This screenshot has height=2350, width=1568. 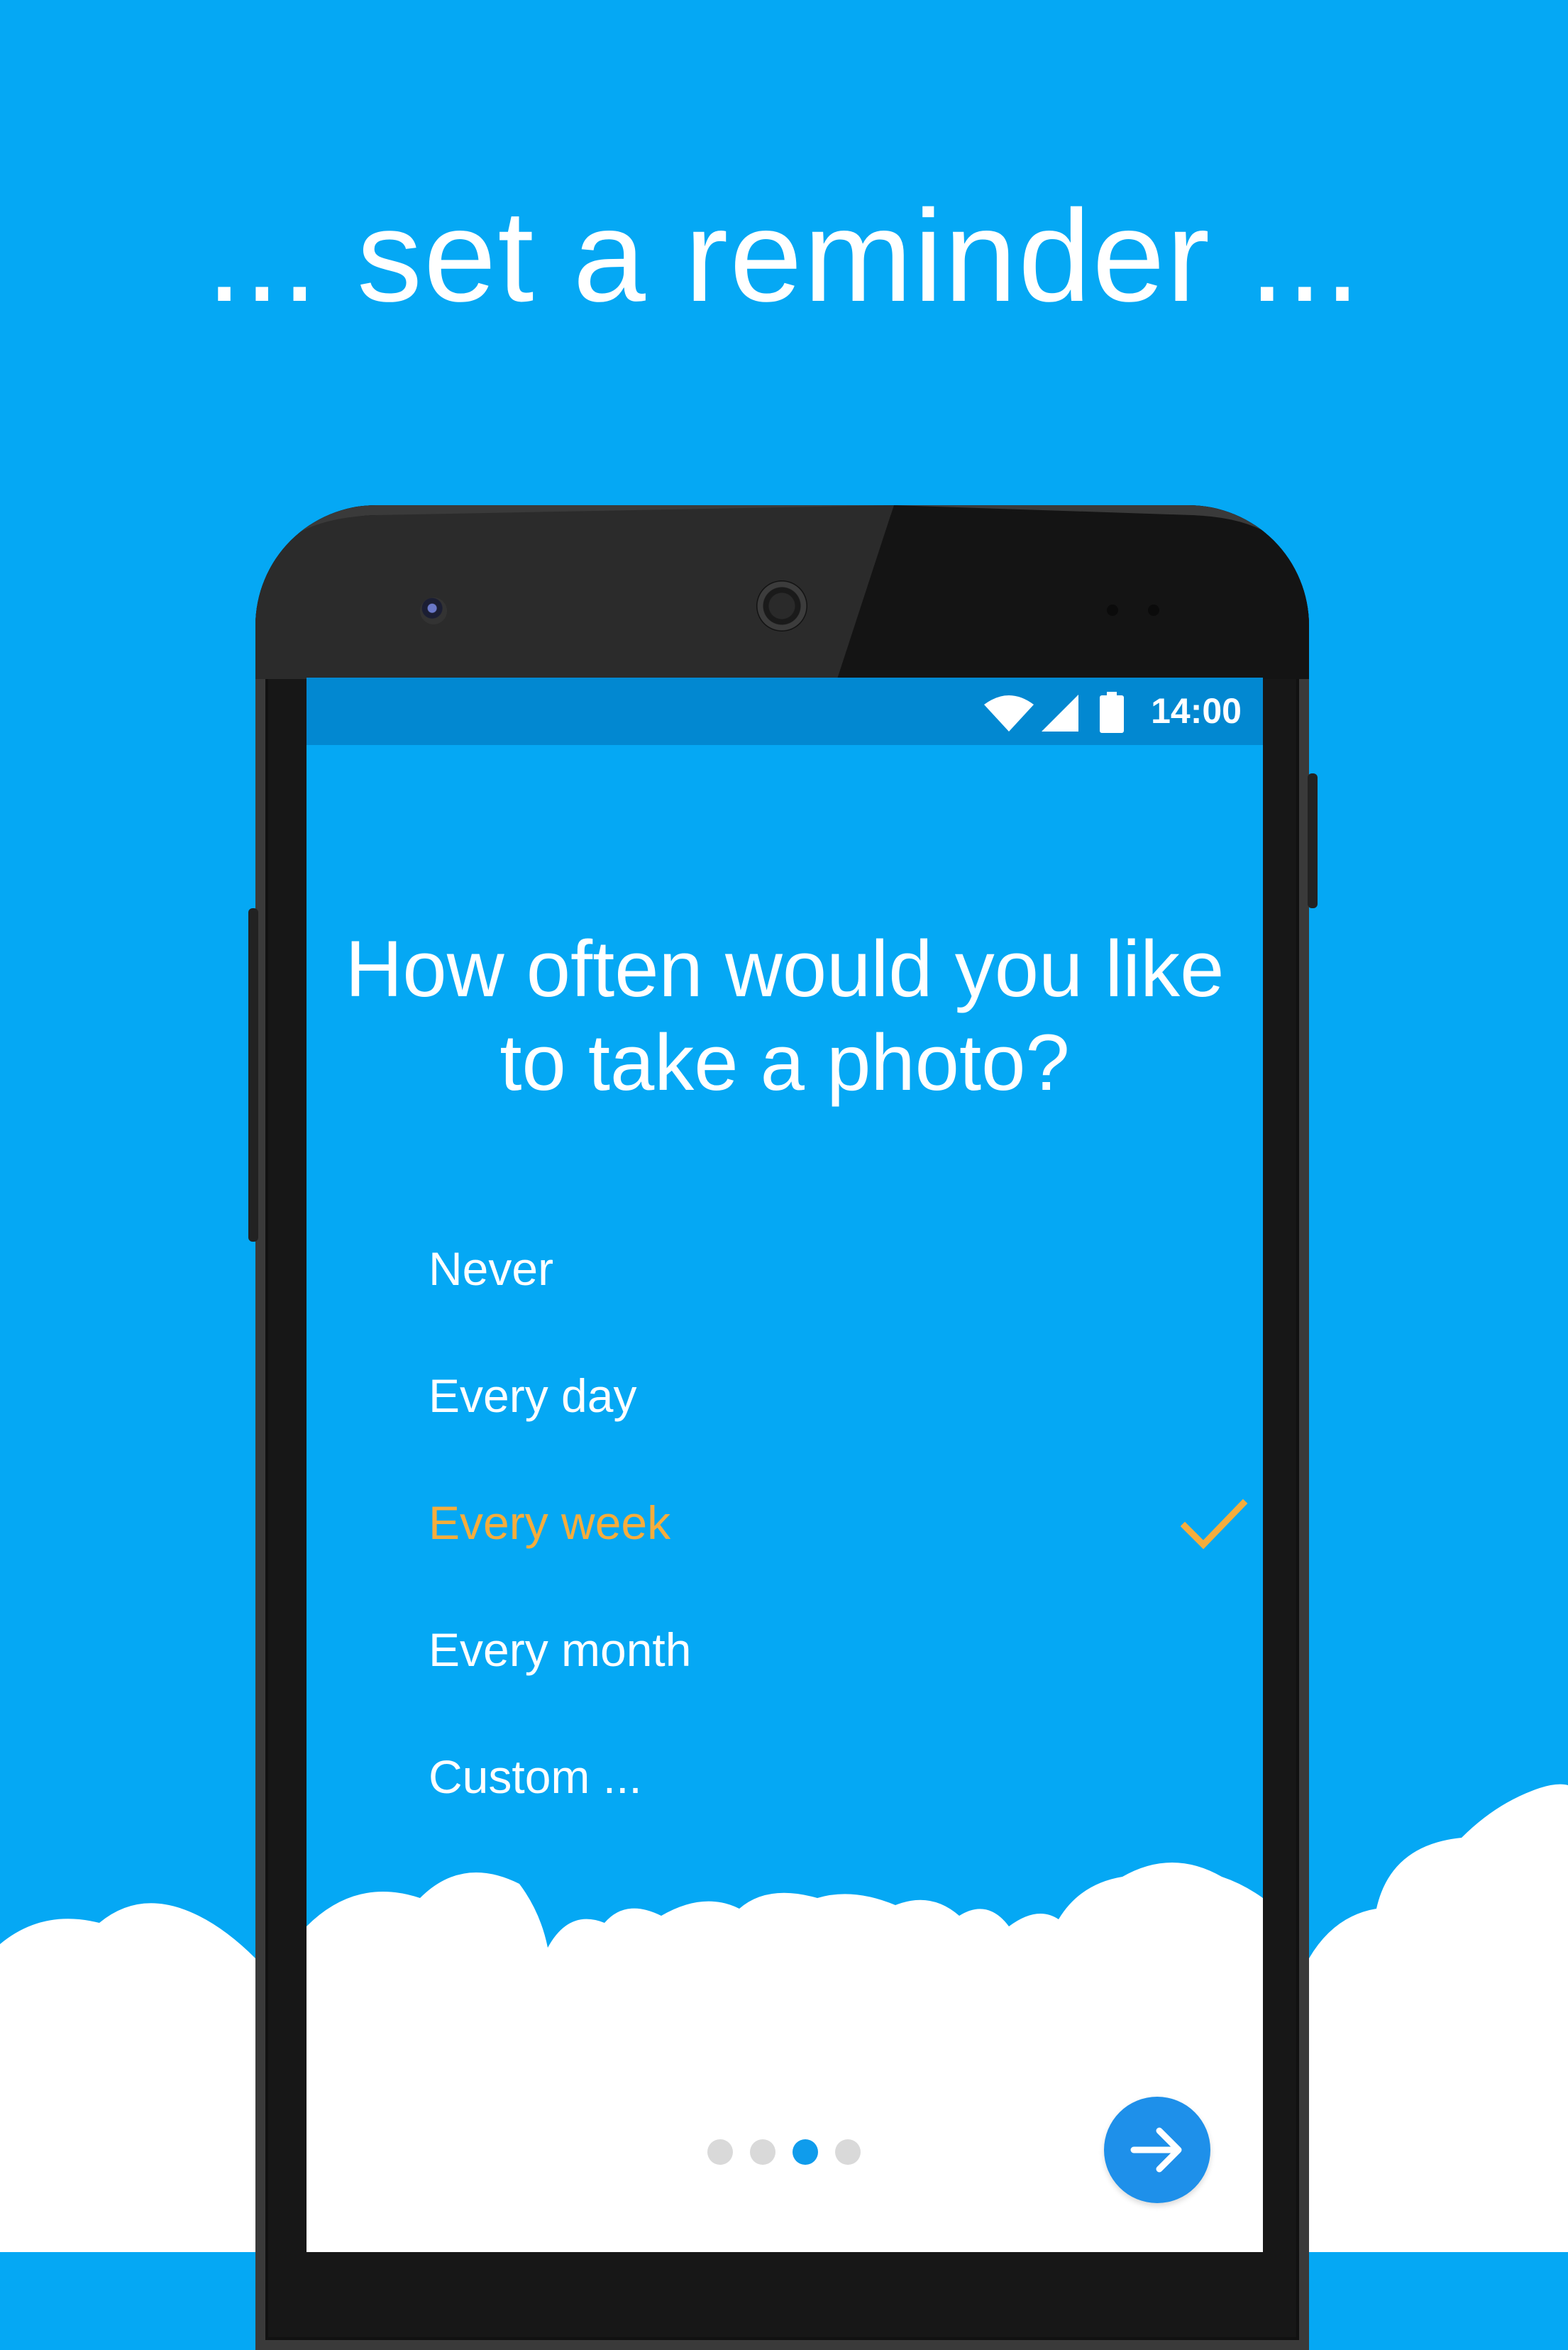 What do you see at coordinates (434, 610) in the screenshot?
I see `front-camera` at bounding box center [434, 610].